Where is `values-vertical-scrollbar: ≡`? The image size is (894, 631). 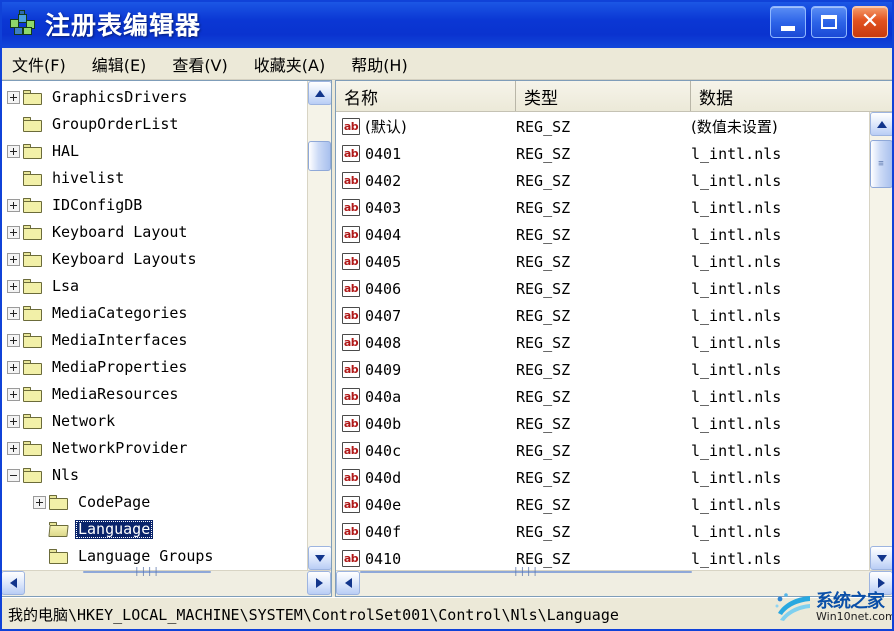 values-vertical-scrollbar: ≡ is located at coordinates (881, 341).